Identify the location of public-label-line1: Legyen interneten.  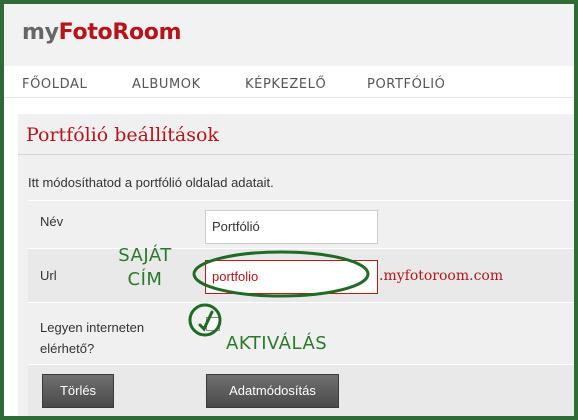
(92, 327).